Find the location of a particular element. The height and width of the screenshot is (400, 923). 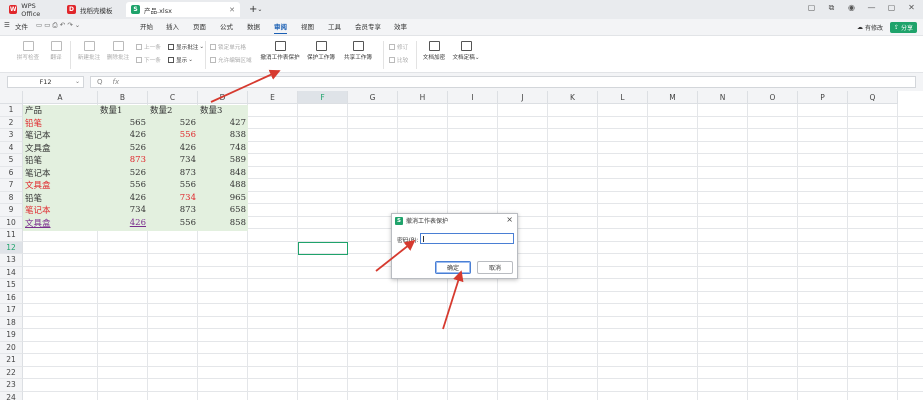

cell-d3: 838 is located at coordinates (223, 135).